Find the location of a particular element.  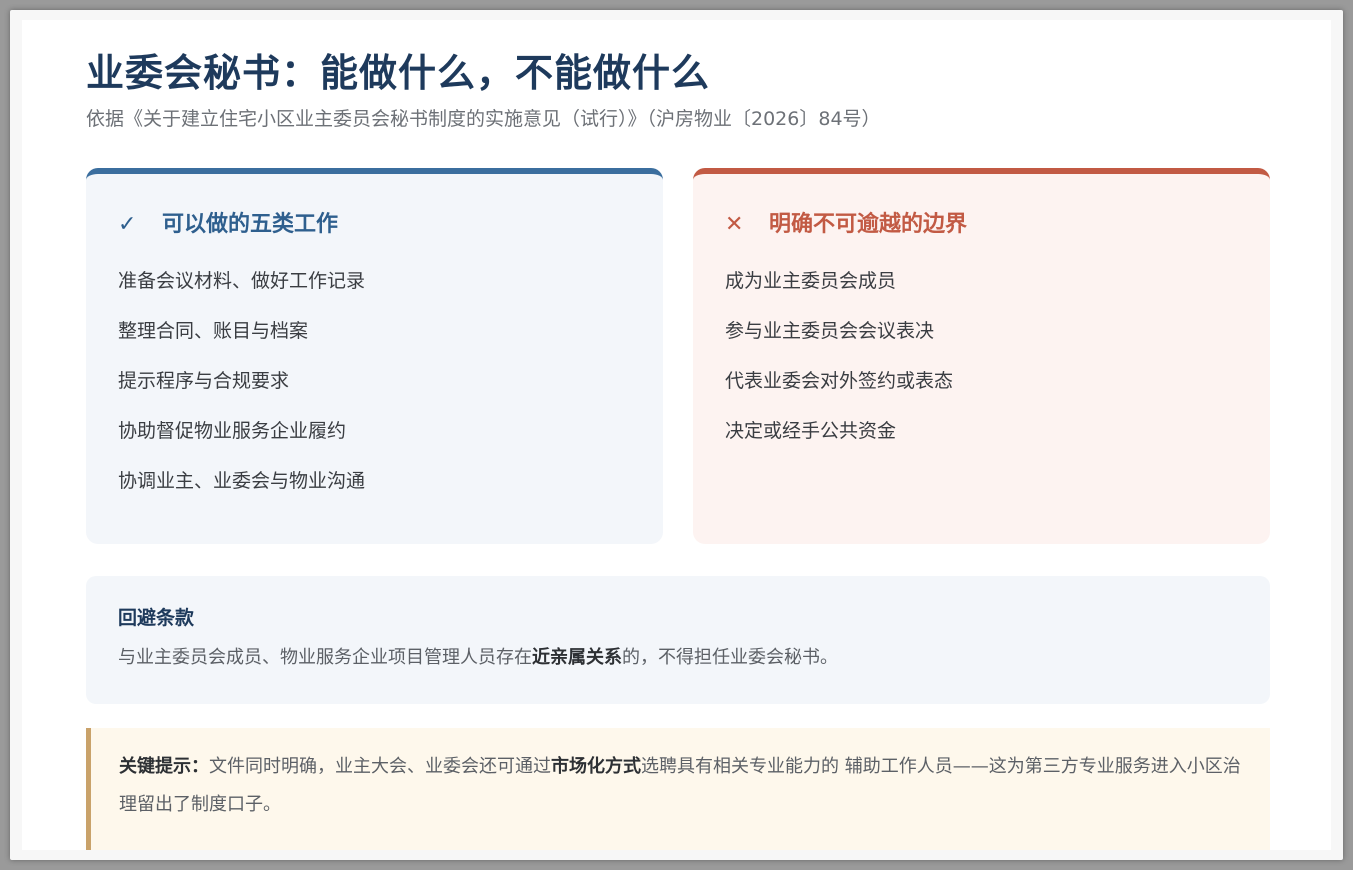

check-icon: ✓ is located at coordinates (127, 224).